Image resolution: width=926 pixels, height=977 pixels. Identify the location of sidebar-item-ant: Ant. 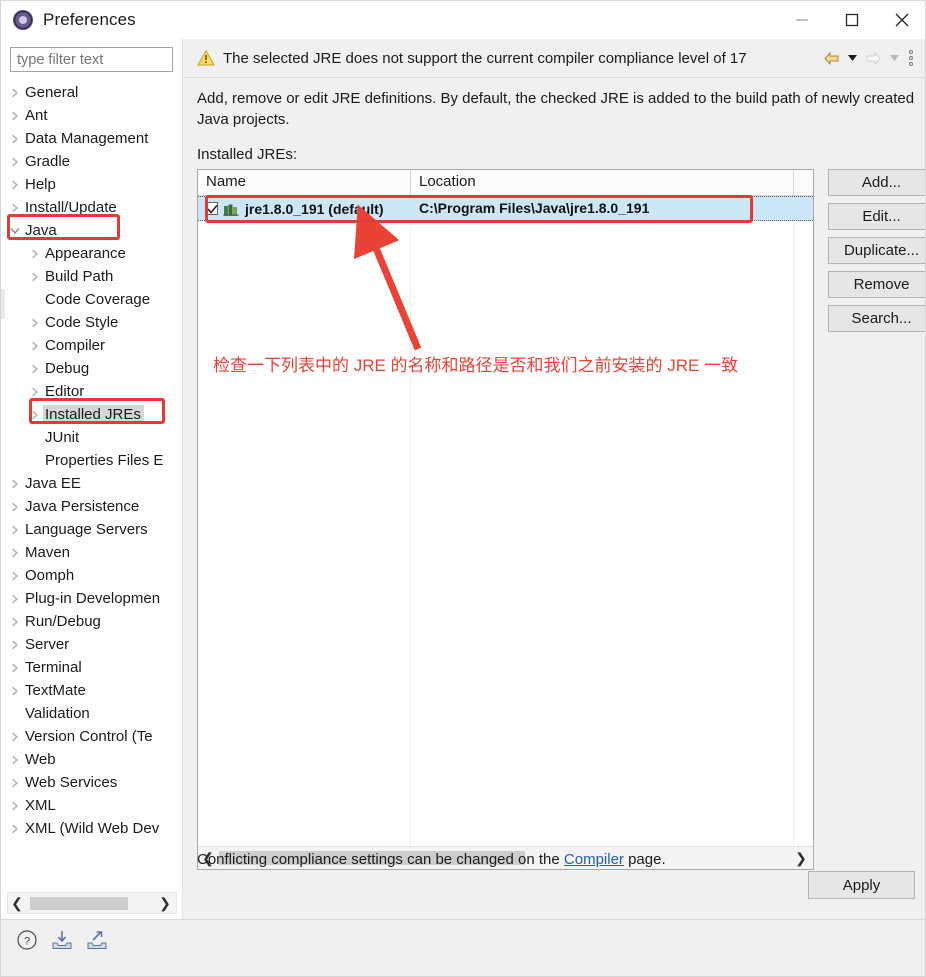
(92, 115).